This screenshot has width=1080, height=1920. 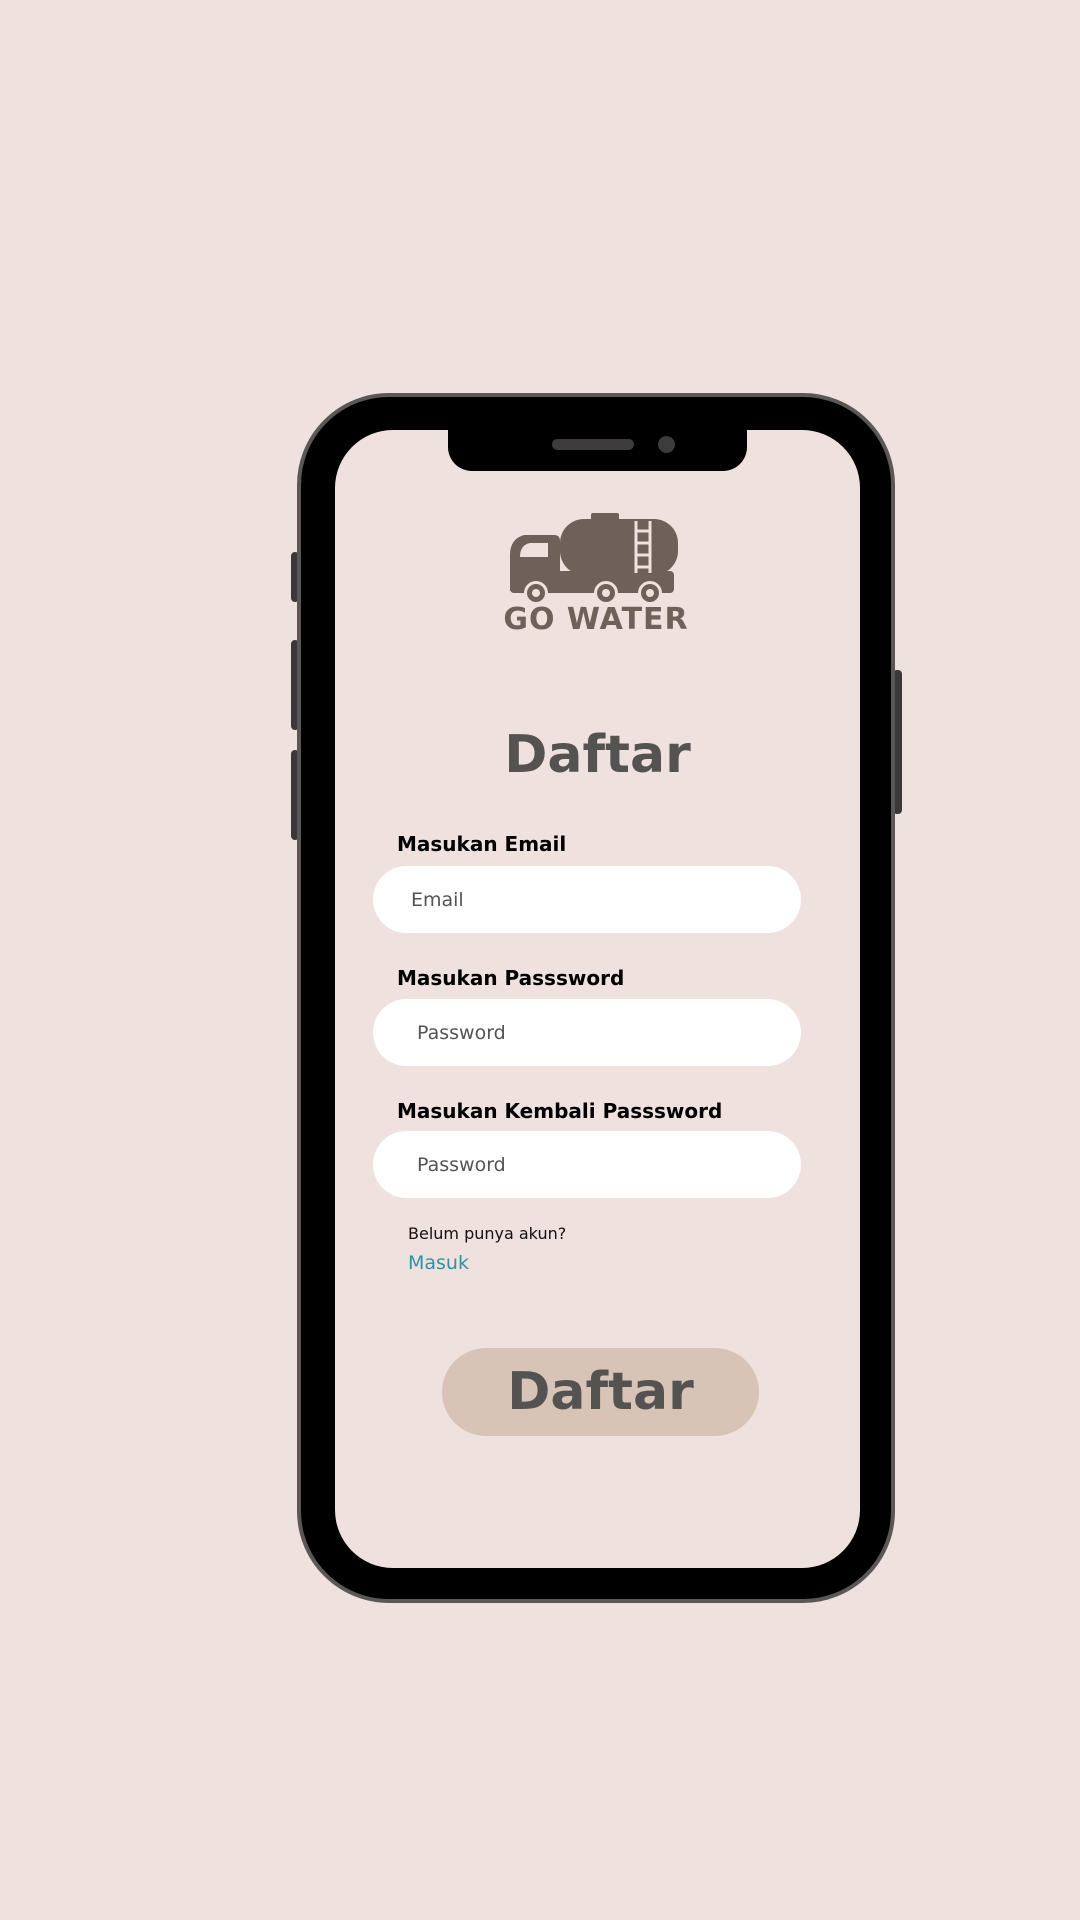 What do you see at coordinates (487, 1233) in the screenshot?
I see `account-prompt-text: Belum punya akun?` at bounding box center [487, 1233].